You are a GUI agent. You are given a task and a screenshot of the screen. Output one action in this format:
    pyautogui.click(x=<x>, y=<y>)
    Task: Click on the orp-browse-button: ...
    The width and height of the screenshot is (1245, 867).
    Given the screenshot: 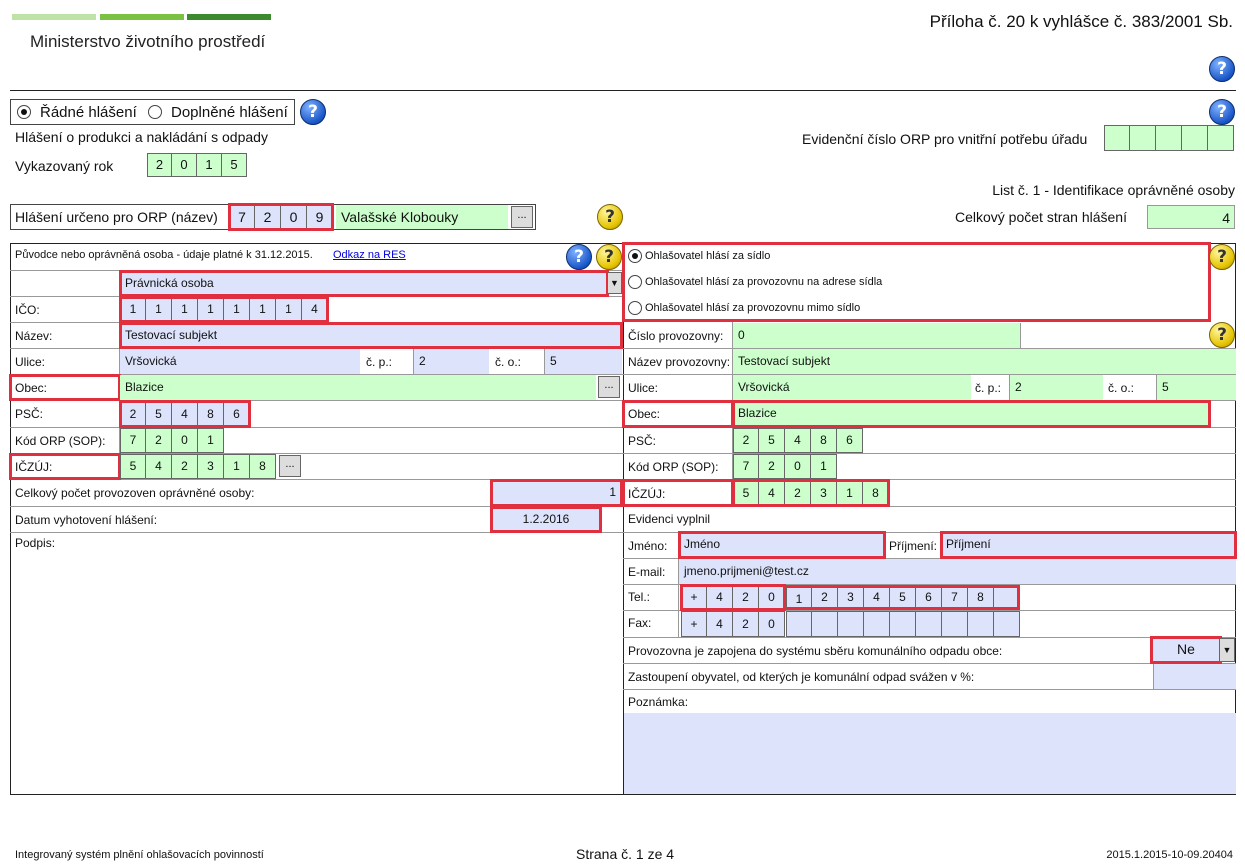 What is the action you would take?
    pyautogui.click(x=522, y=217)
    